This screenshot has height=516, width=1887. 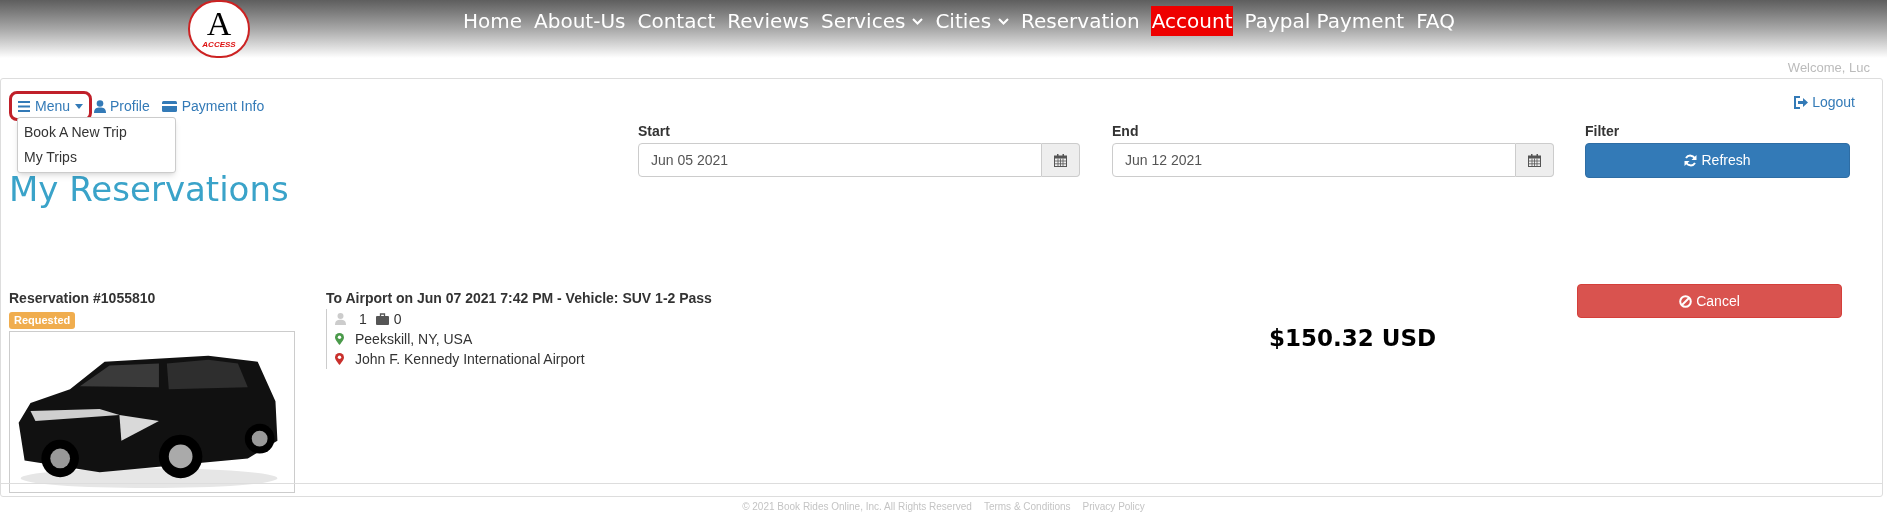 I want to click on nav-link: Contact, so click(x=676, y=21).